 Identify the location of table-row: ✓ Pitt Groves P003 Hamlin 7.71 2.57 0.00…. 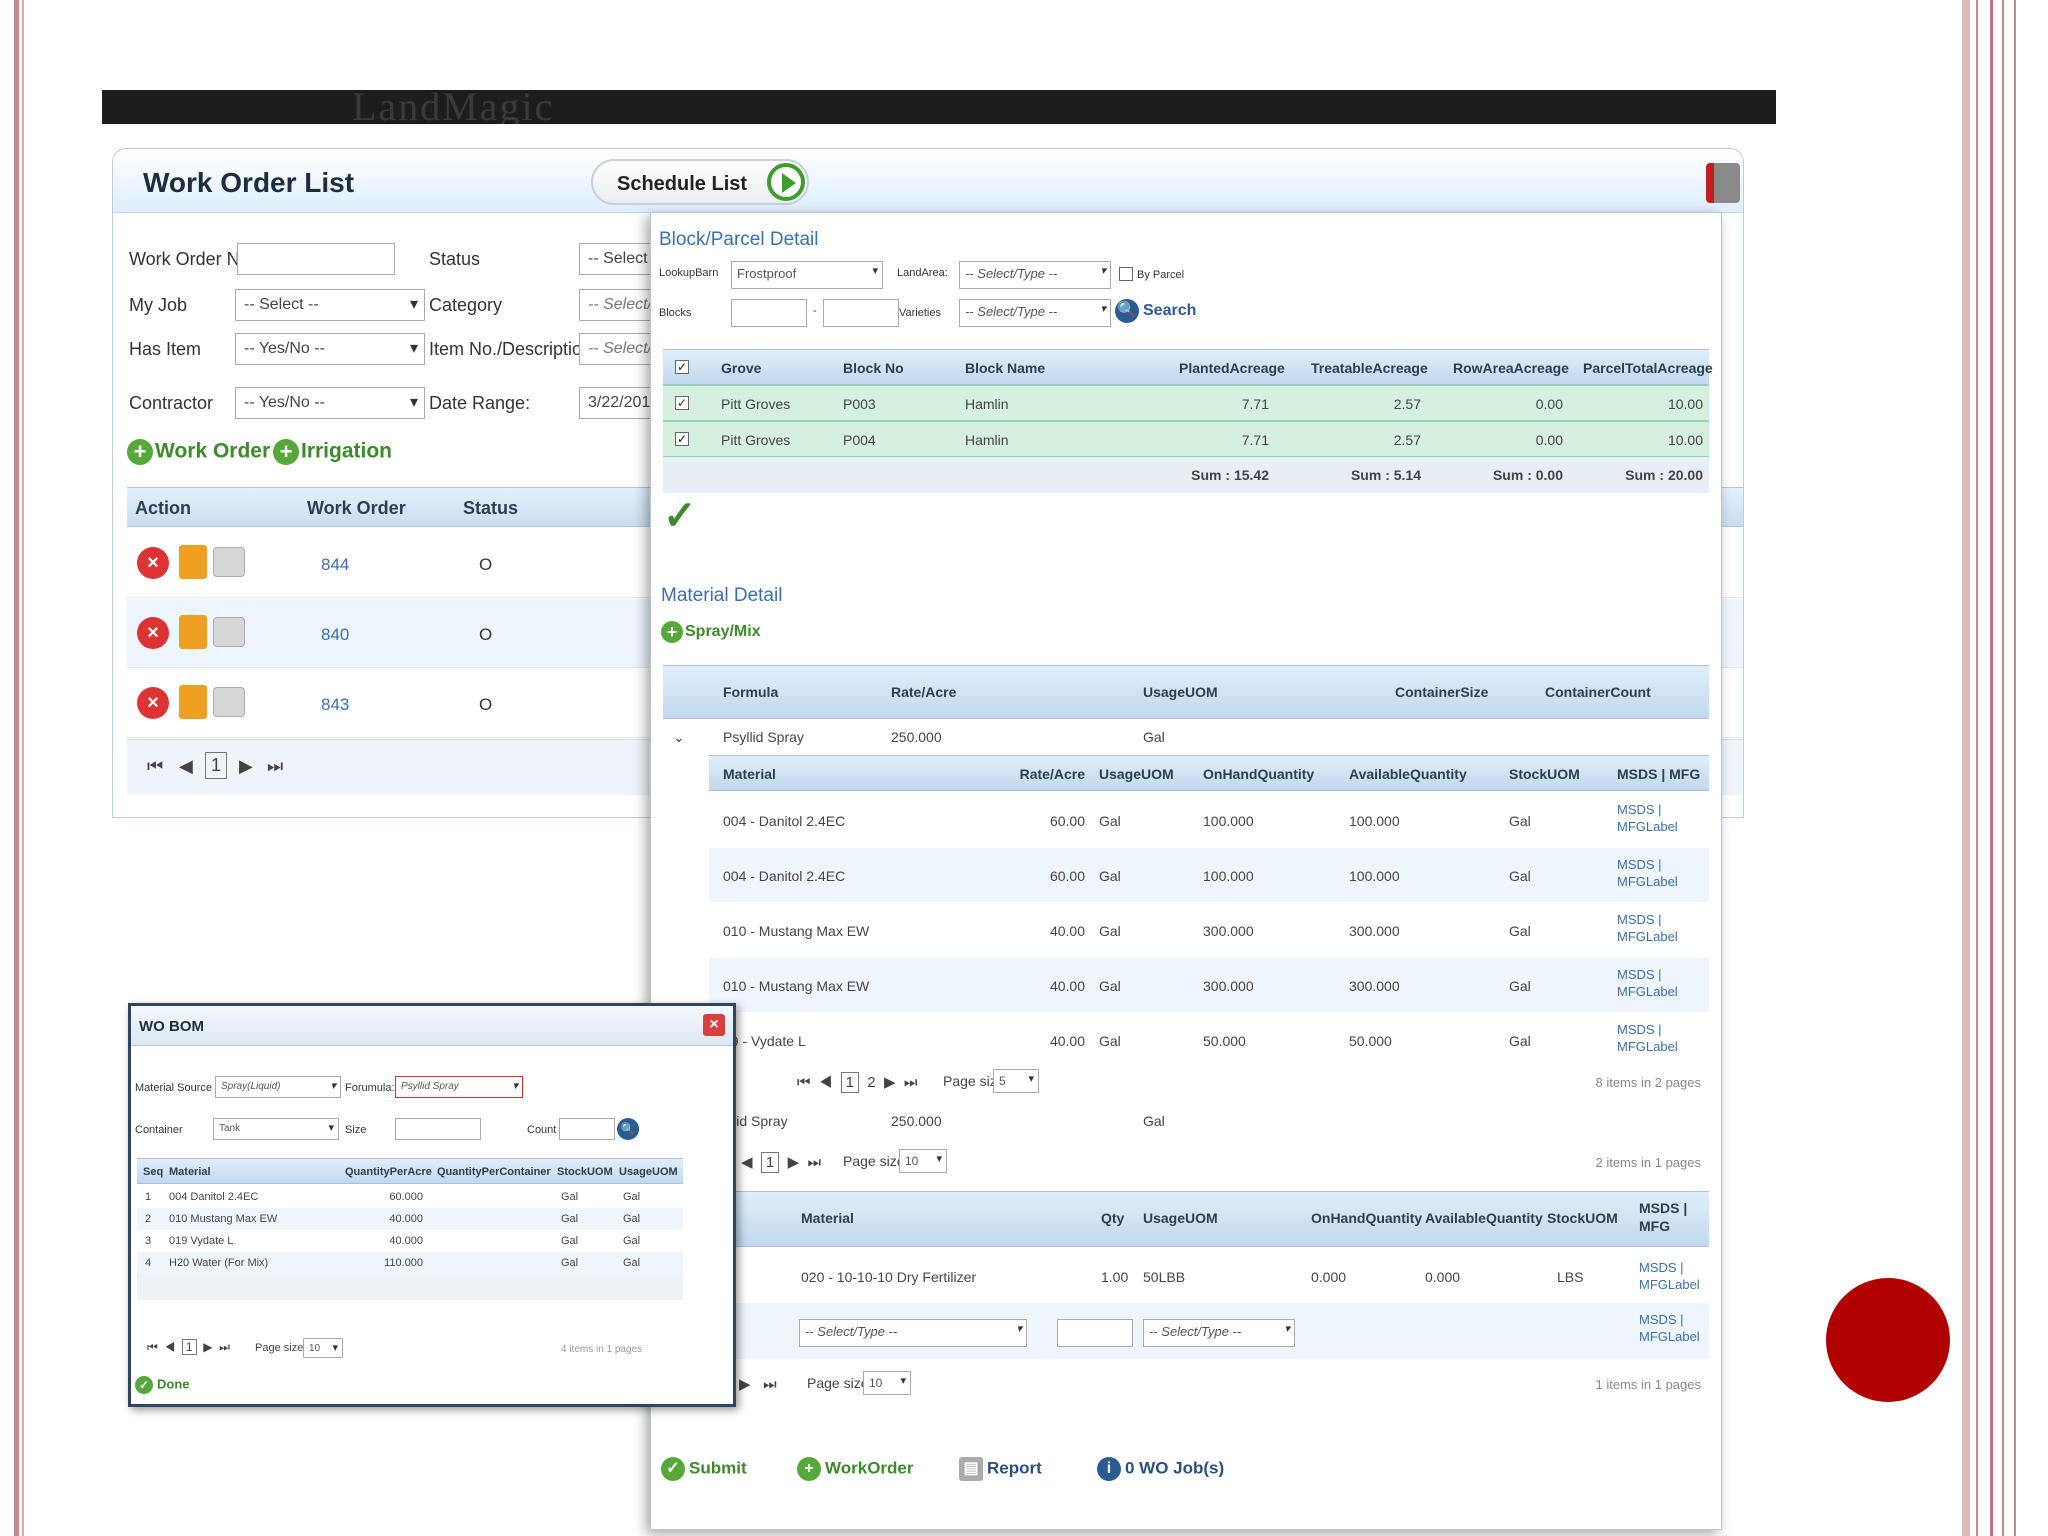
(1186, 403).